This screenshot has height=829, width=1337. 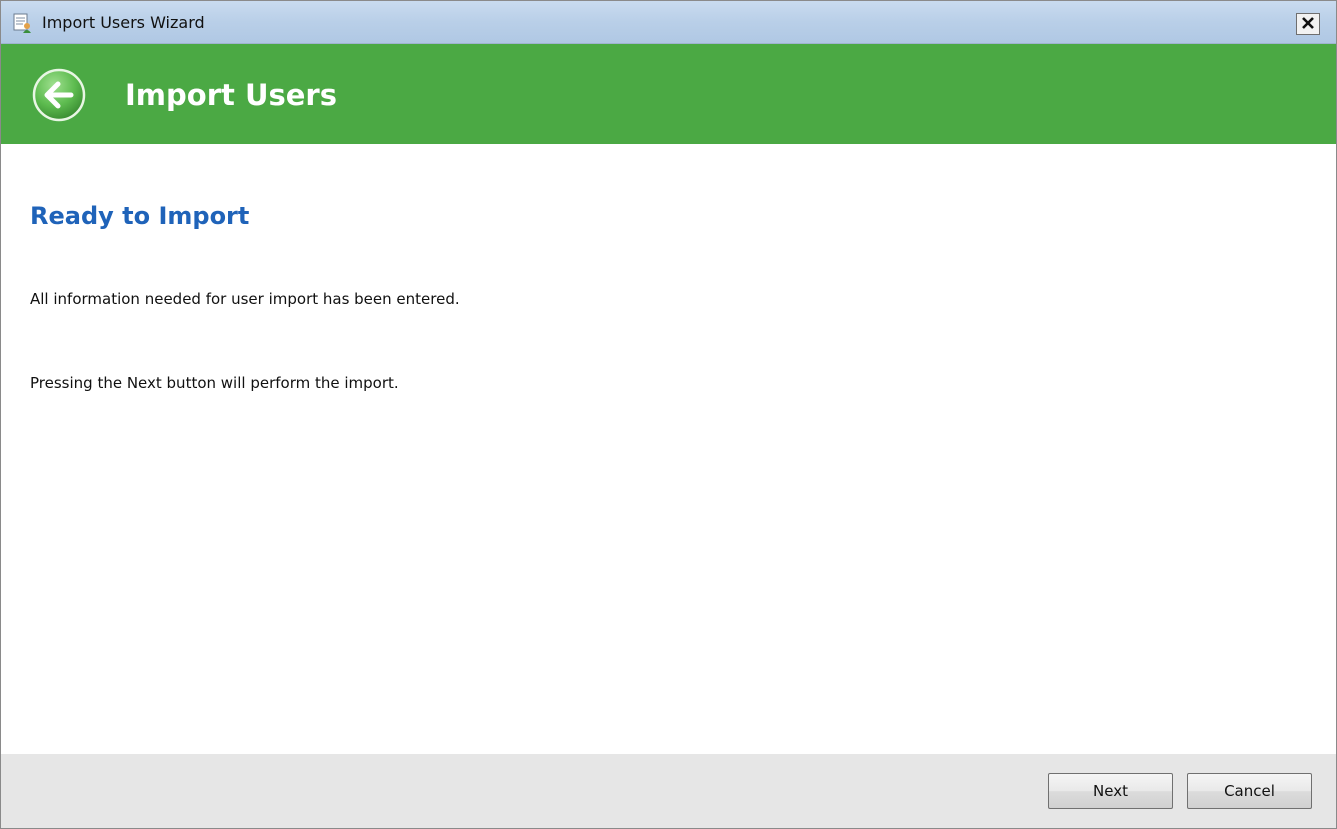 What do you see at coordinates (1249, 791) in the screenshot?
I see `cancel-button: Cancel` at bounding box center [1249, 791].